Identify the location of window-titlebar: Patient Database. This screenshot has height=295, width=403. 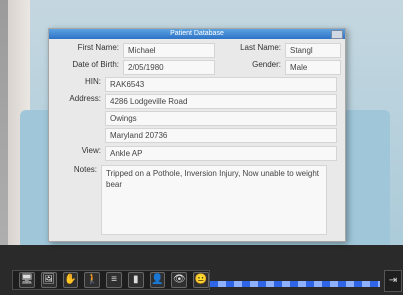
(197, 34).